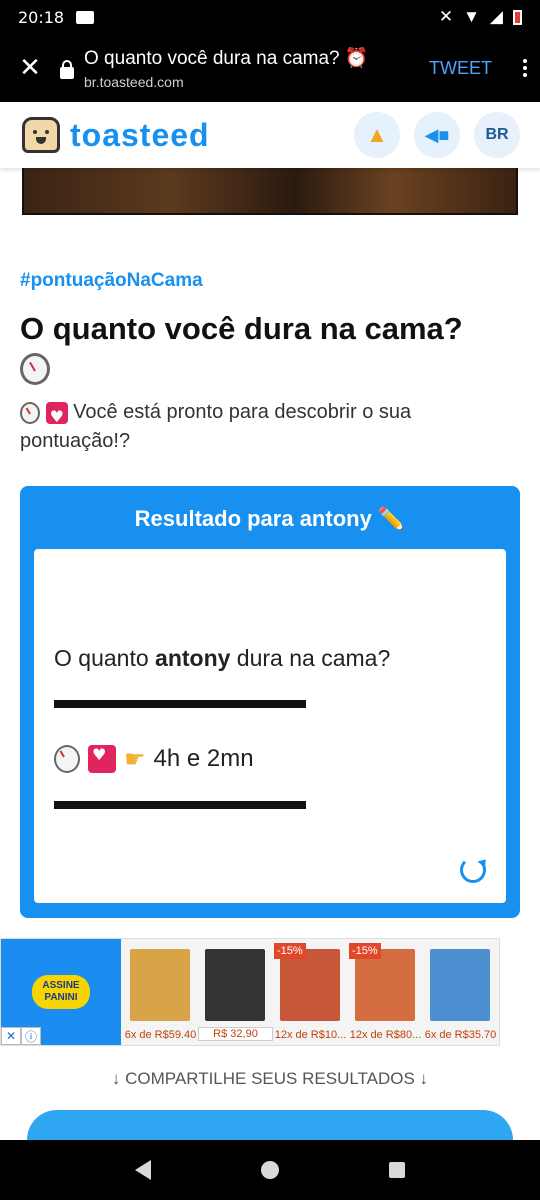 The height and width of the screenshot is (1200, 540). Describe the element at coordinates (517, 17) in the screenshot. I see `battery-icon` at that location.